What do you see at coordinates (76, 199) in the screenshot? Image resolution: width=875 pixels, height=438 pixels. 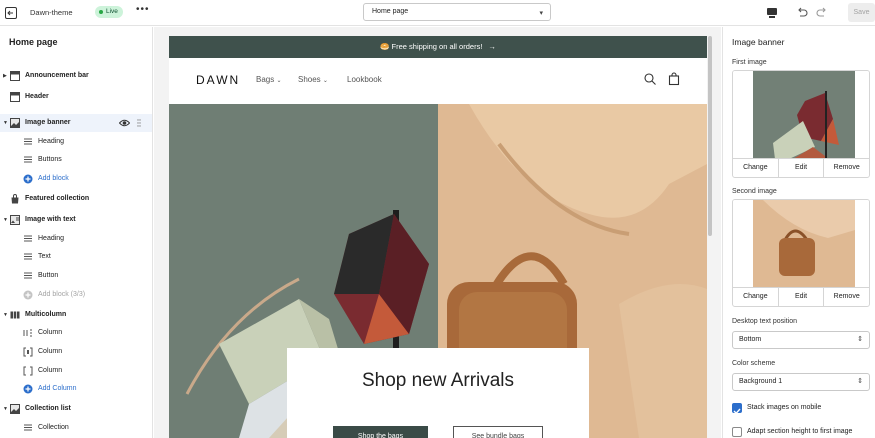 I see `sidebar-item-featured-collection: Featured collection` at bounding box center [76, 199].